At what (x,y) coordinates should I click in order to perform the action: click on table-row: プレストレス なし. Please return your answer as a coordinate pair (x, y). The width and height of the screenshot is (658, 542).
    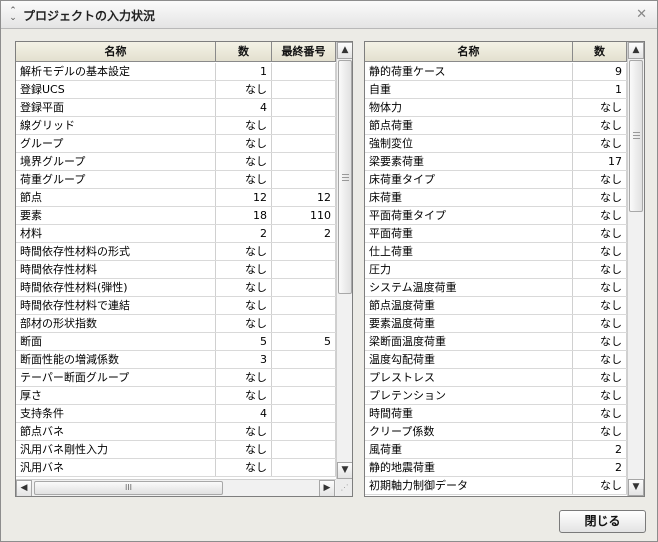
    Looking at the image, I should click on (496, 378).